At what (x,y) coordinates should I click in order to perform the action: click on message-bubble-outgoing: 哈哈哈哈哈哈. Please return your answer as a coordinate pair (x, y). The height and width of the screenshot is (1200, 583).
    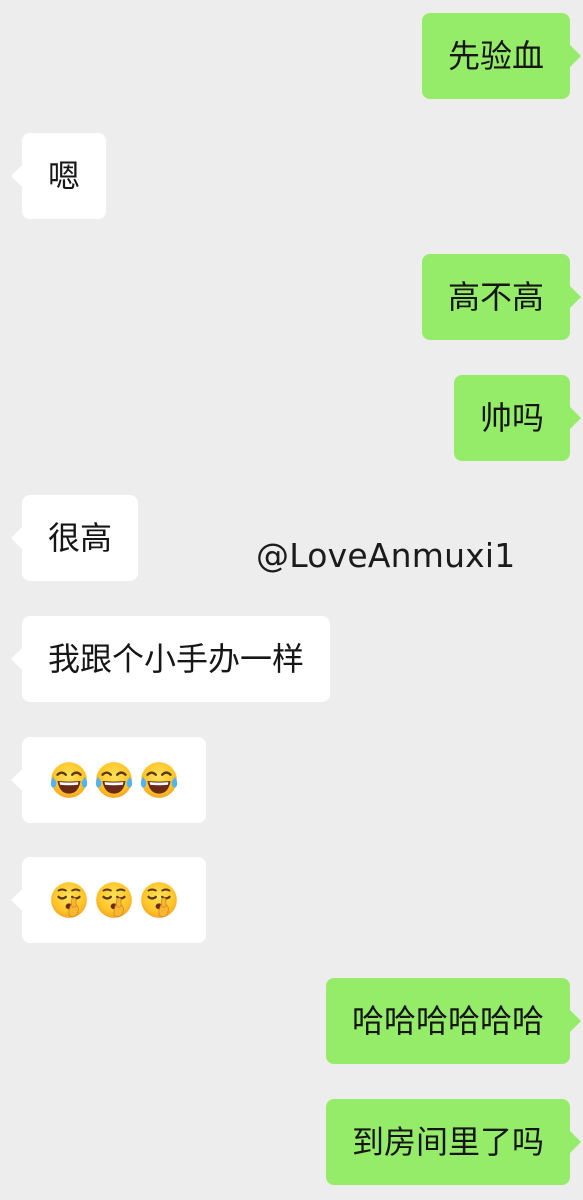
    Looking at the image, I should click on (453, 1021).